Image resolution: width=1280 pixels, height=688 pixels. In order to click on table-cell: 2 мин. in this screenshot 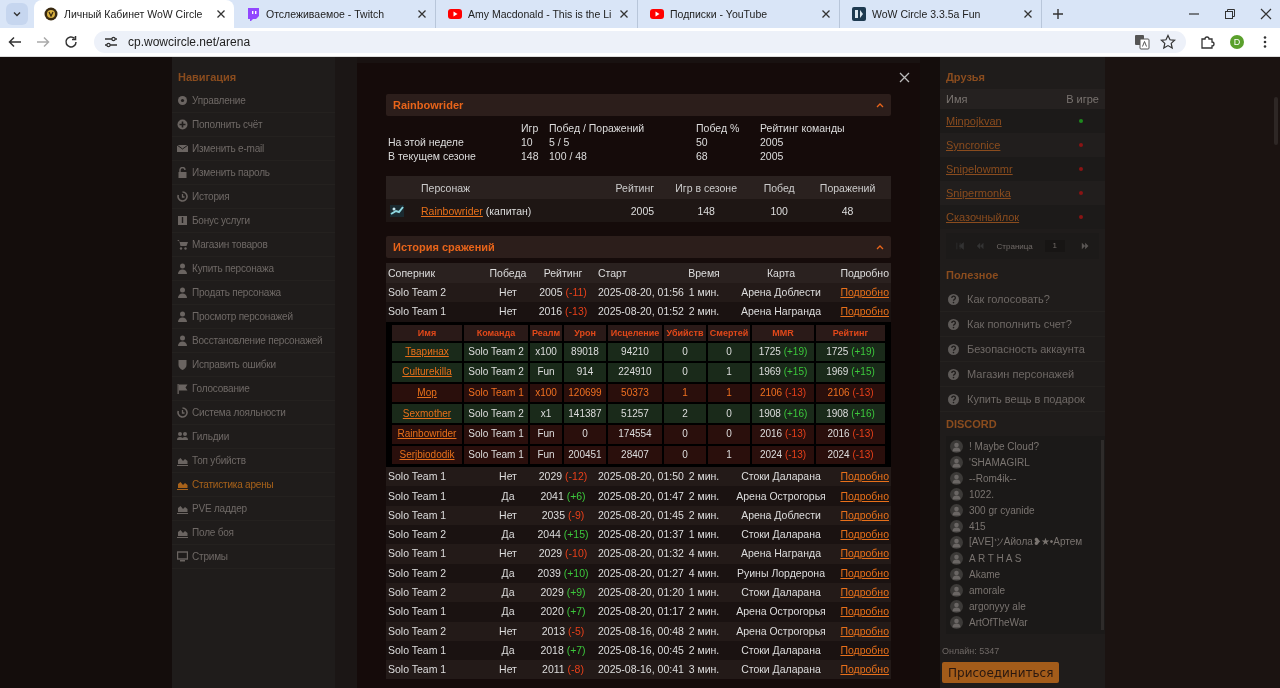, I will do `click(704, 612)`.